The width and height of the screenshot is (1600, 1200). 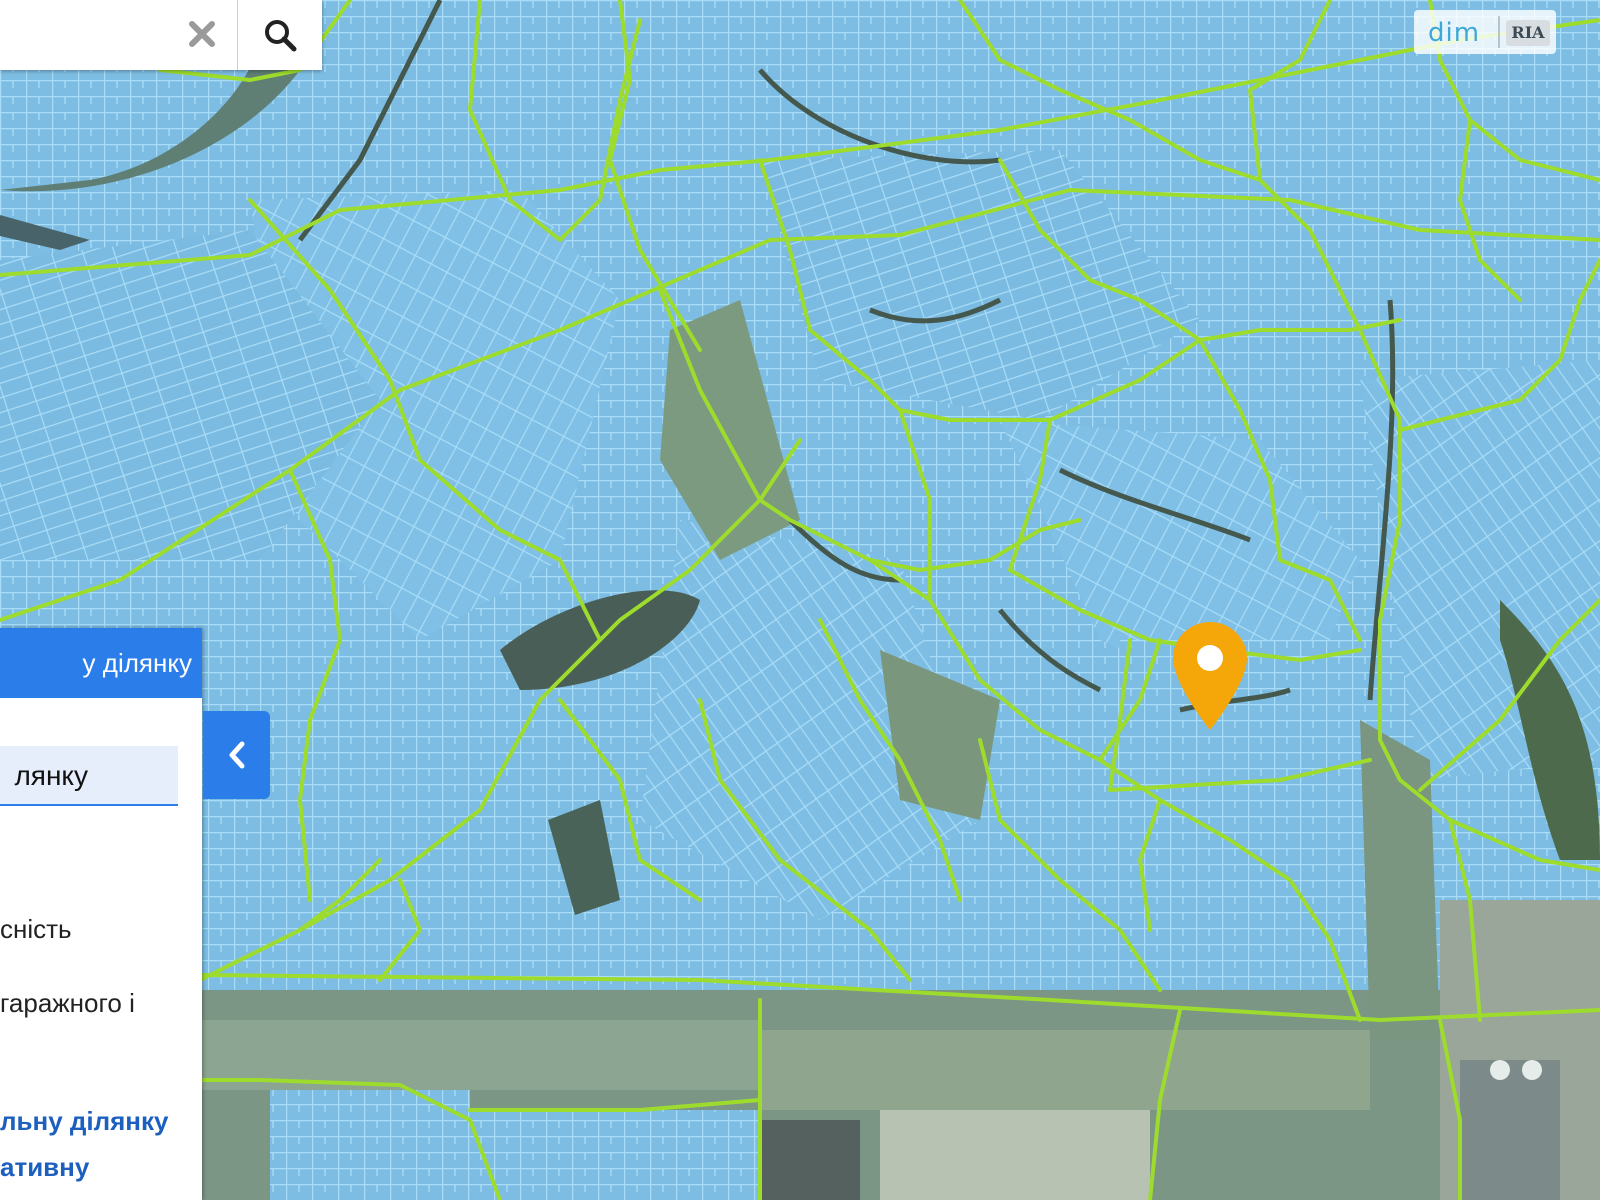 What do you see at coordinates (1485, 32) in the screenshot?
I see `dim-ria-watermark: dim RIA` at bounding box center [1485, 32].